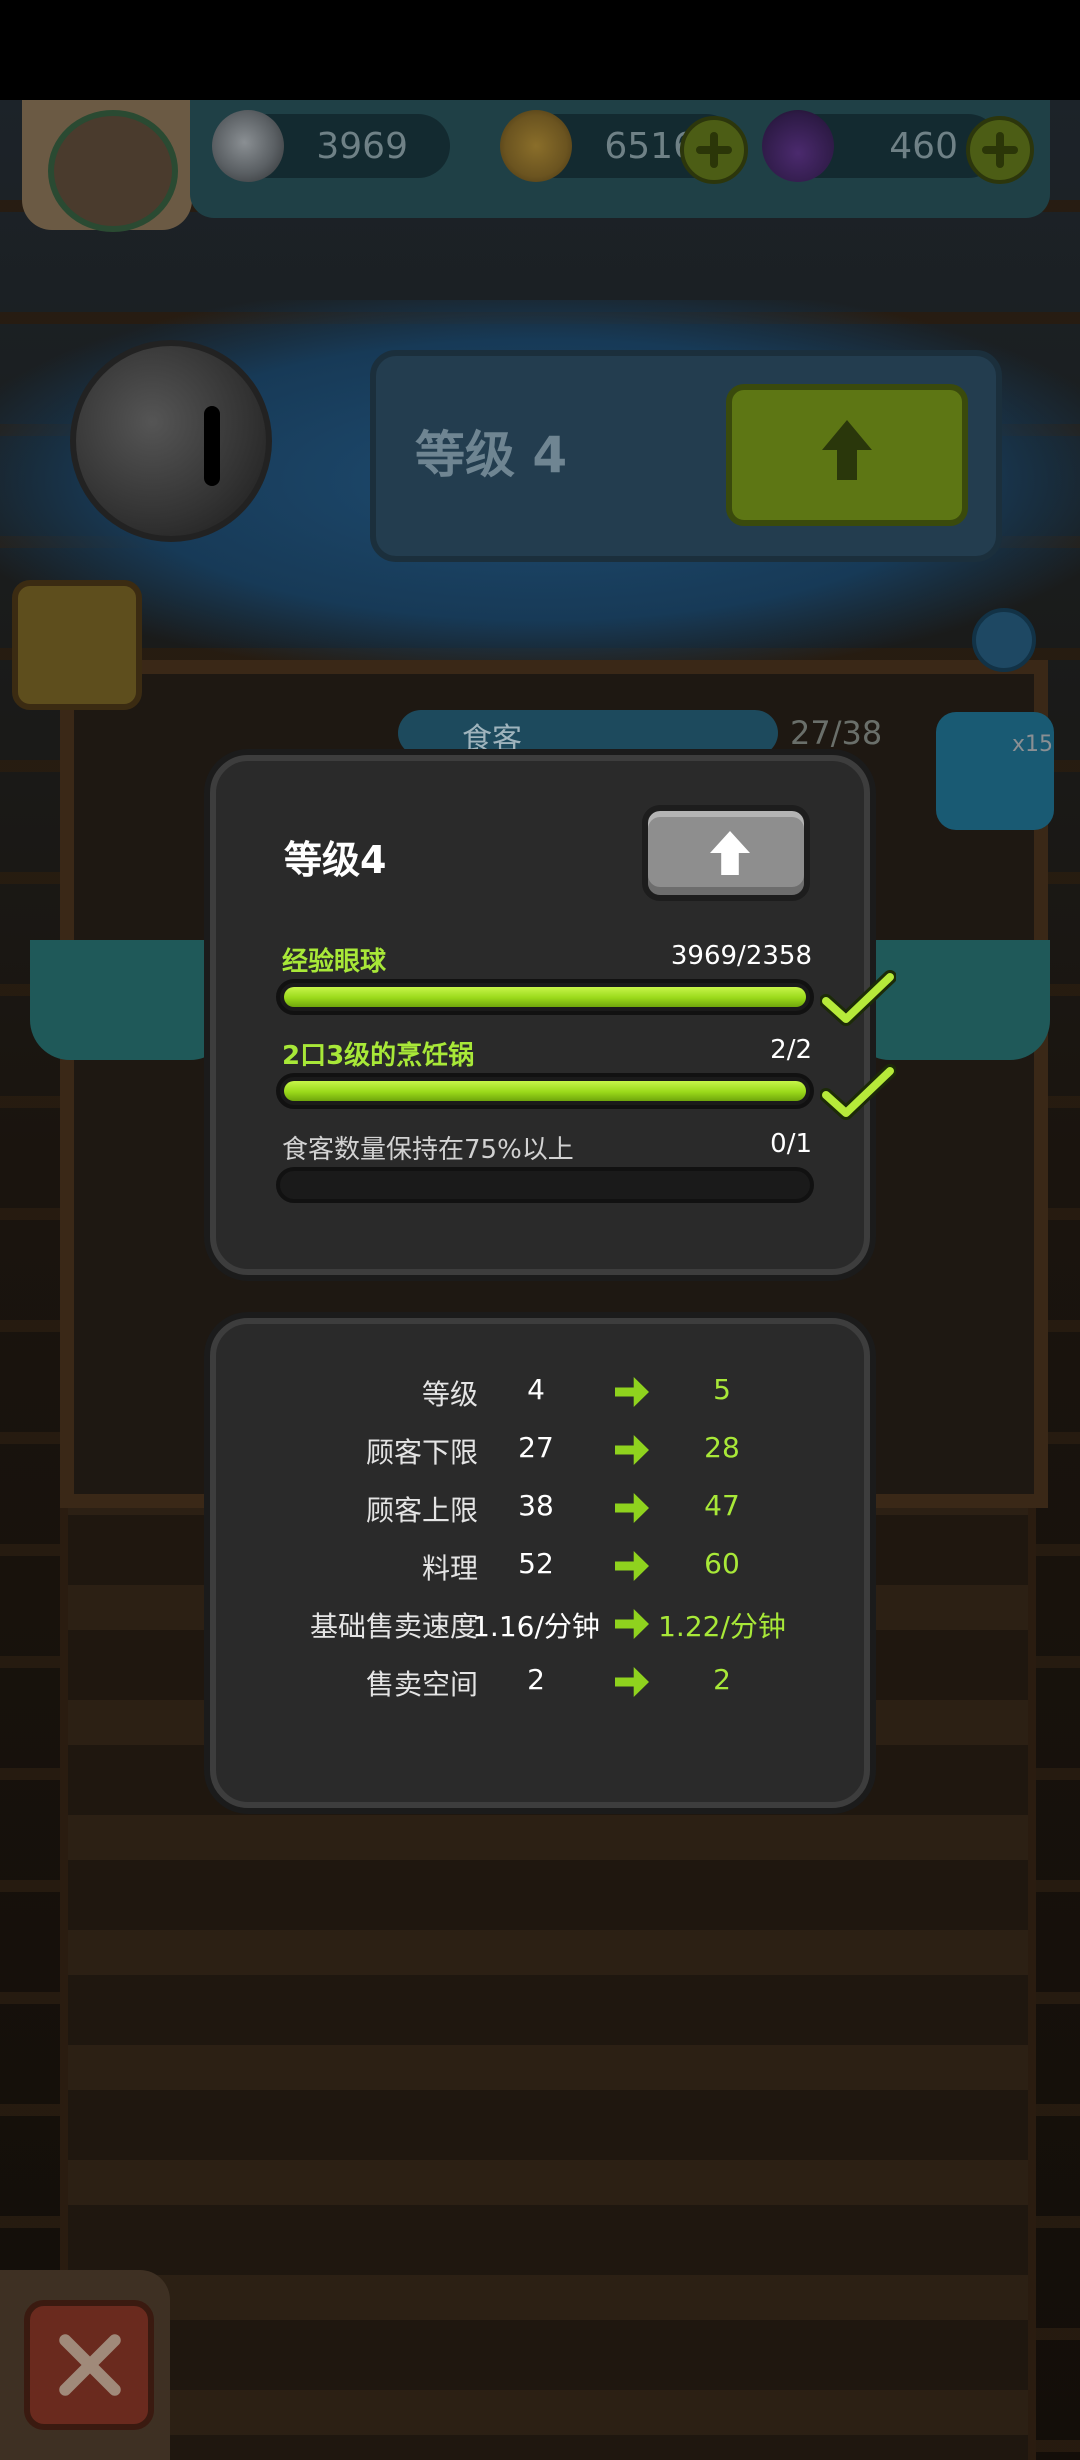  Describe the element at coordinates (536, 1505) in the screenshot. I see `stat-current: 38` at that location.